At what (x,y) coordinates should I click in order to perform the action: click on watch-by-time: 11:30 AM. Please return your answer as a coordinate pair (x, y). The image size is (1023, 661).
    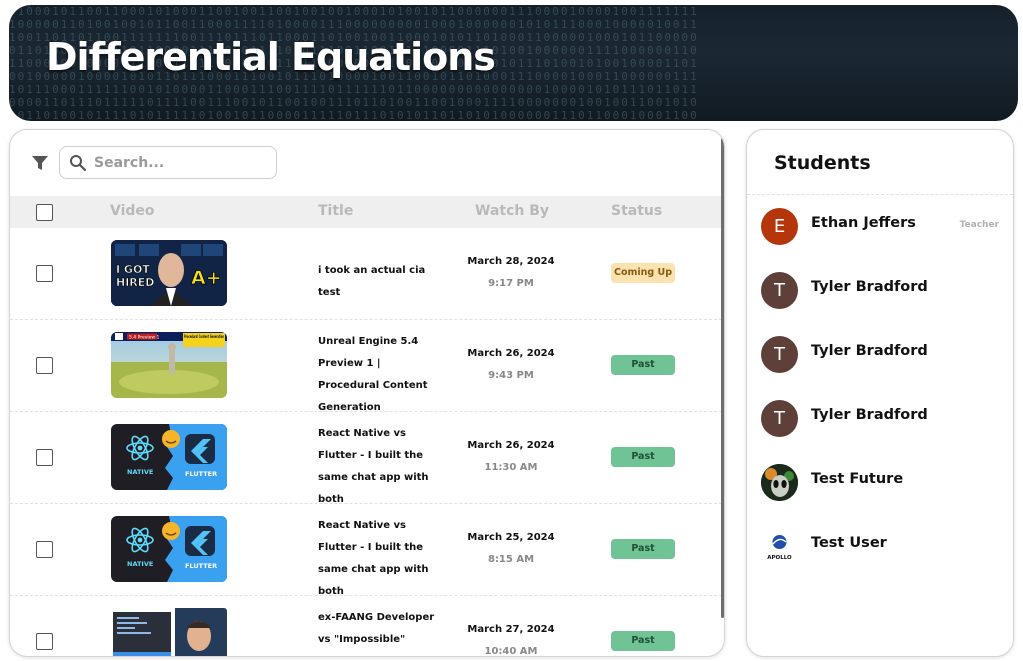
    Looking at the image, I should click on (511, 467).